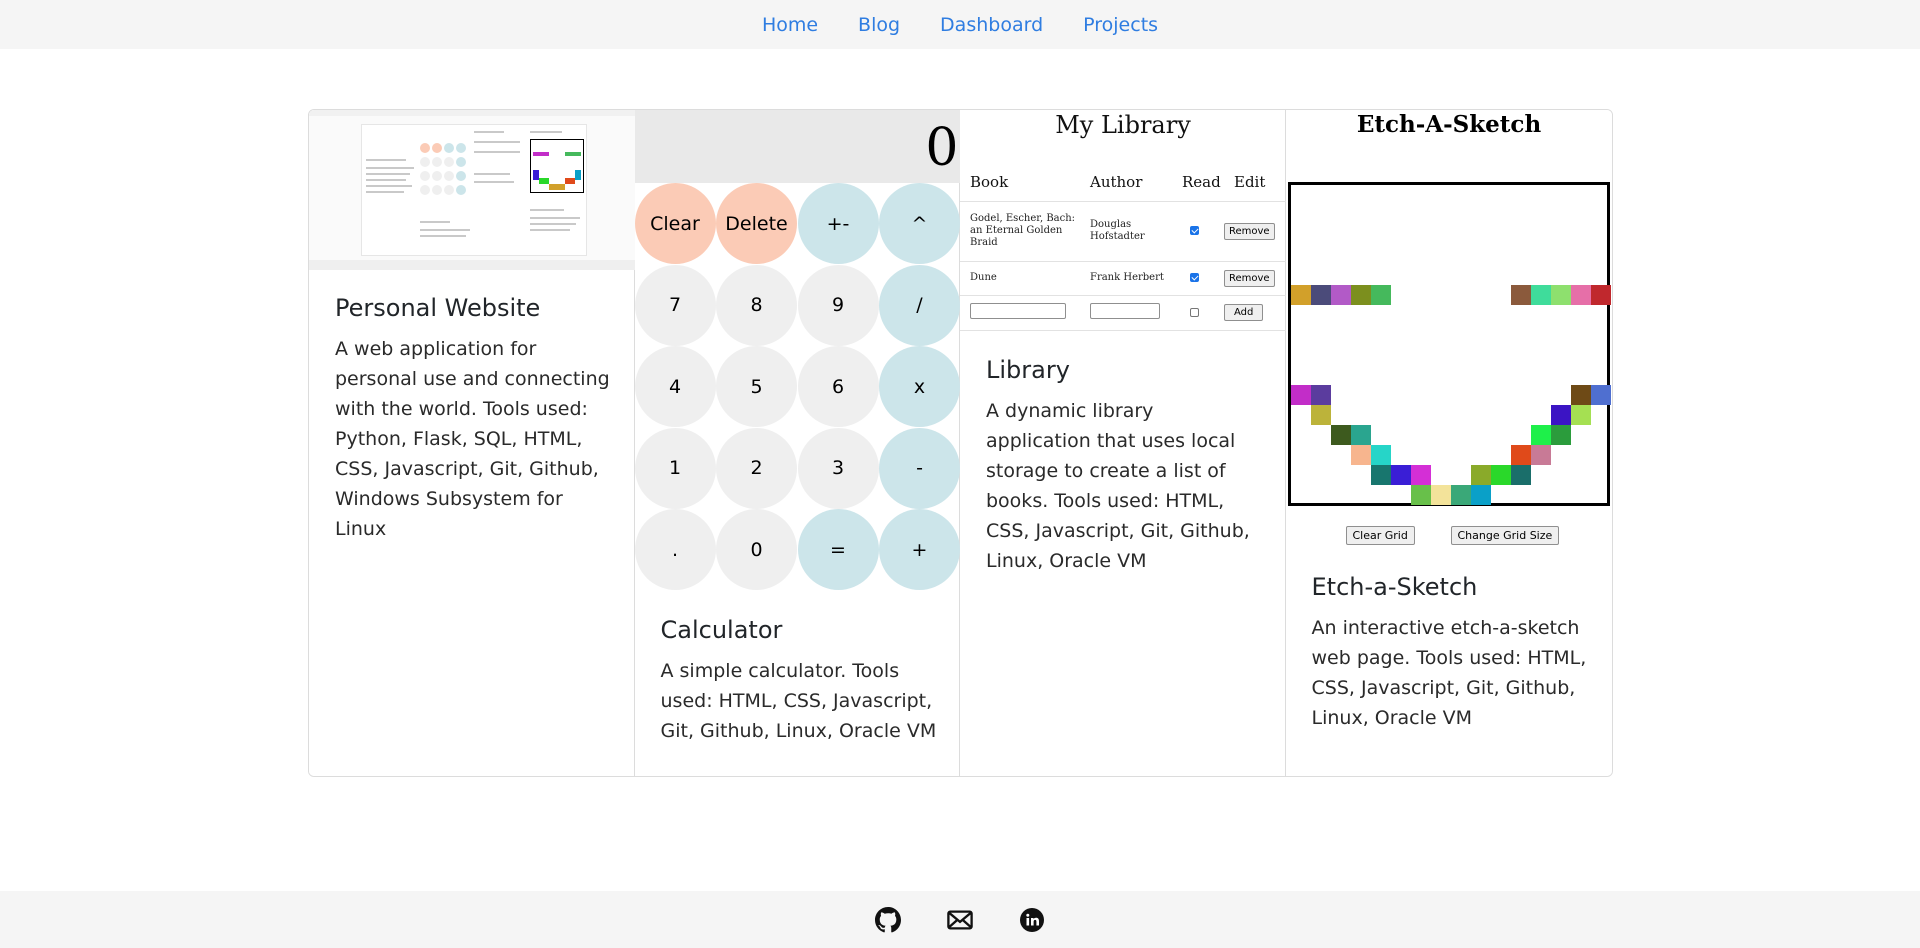 The height and width of the screenshot is (948, 1920). Describe the element at coordinates (838, 223) in the screenshot. I see `calc-button-negate: +-` at that location.